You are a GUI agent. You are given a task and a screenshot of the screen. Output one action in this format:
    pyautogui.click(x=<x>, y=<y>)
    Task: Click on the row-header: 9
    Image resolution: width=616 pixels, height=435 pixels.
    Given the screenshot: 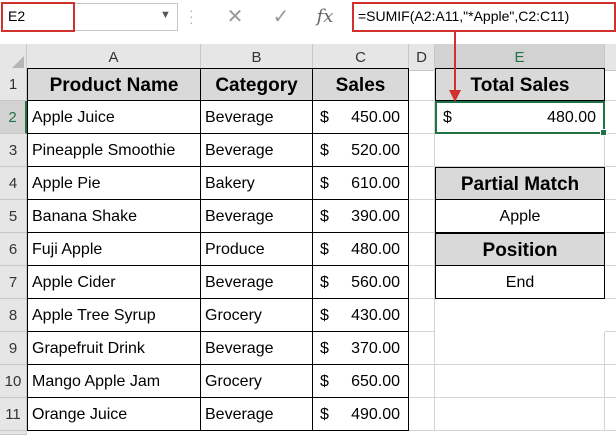 What is the action you would take?
    pyautogui.click(x=13, y=348)
    